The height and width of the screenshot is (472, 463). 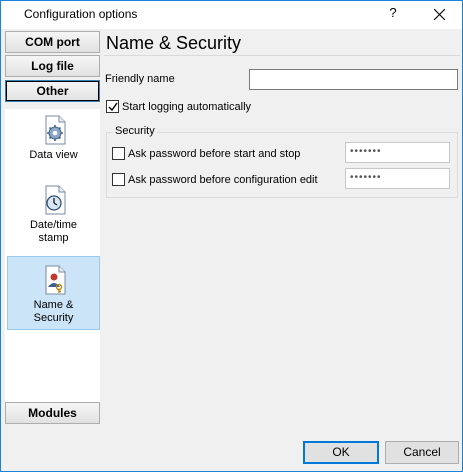 What do you see at coordinates (52, 66) in the screenshot?
I see `tab-log-file: Log file` at bounding box center [52, 66].